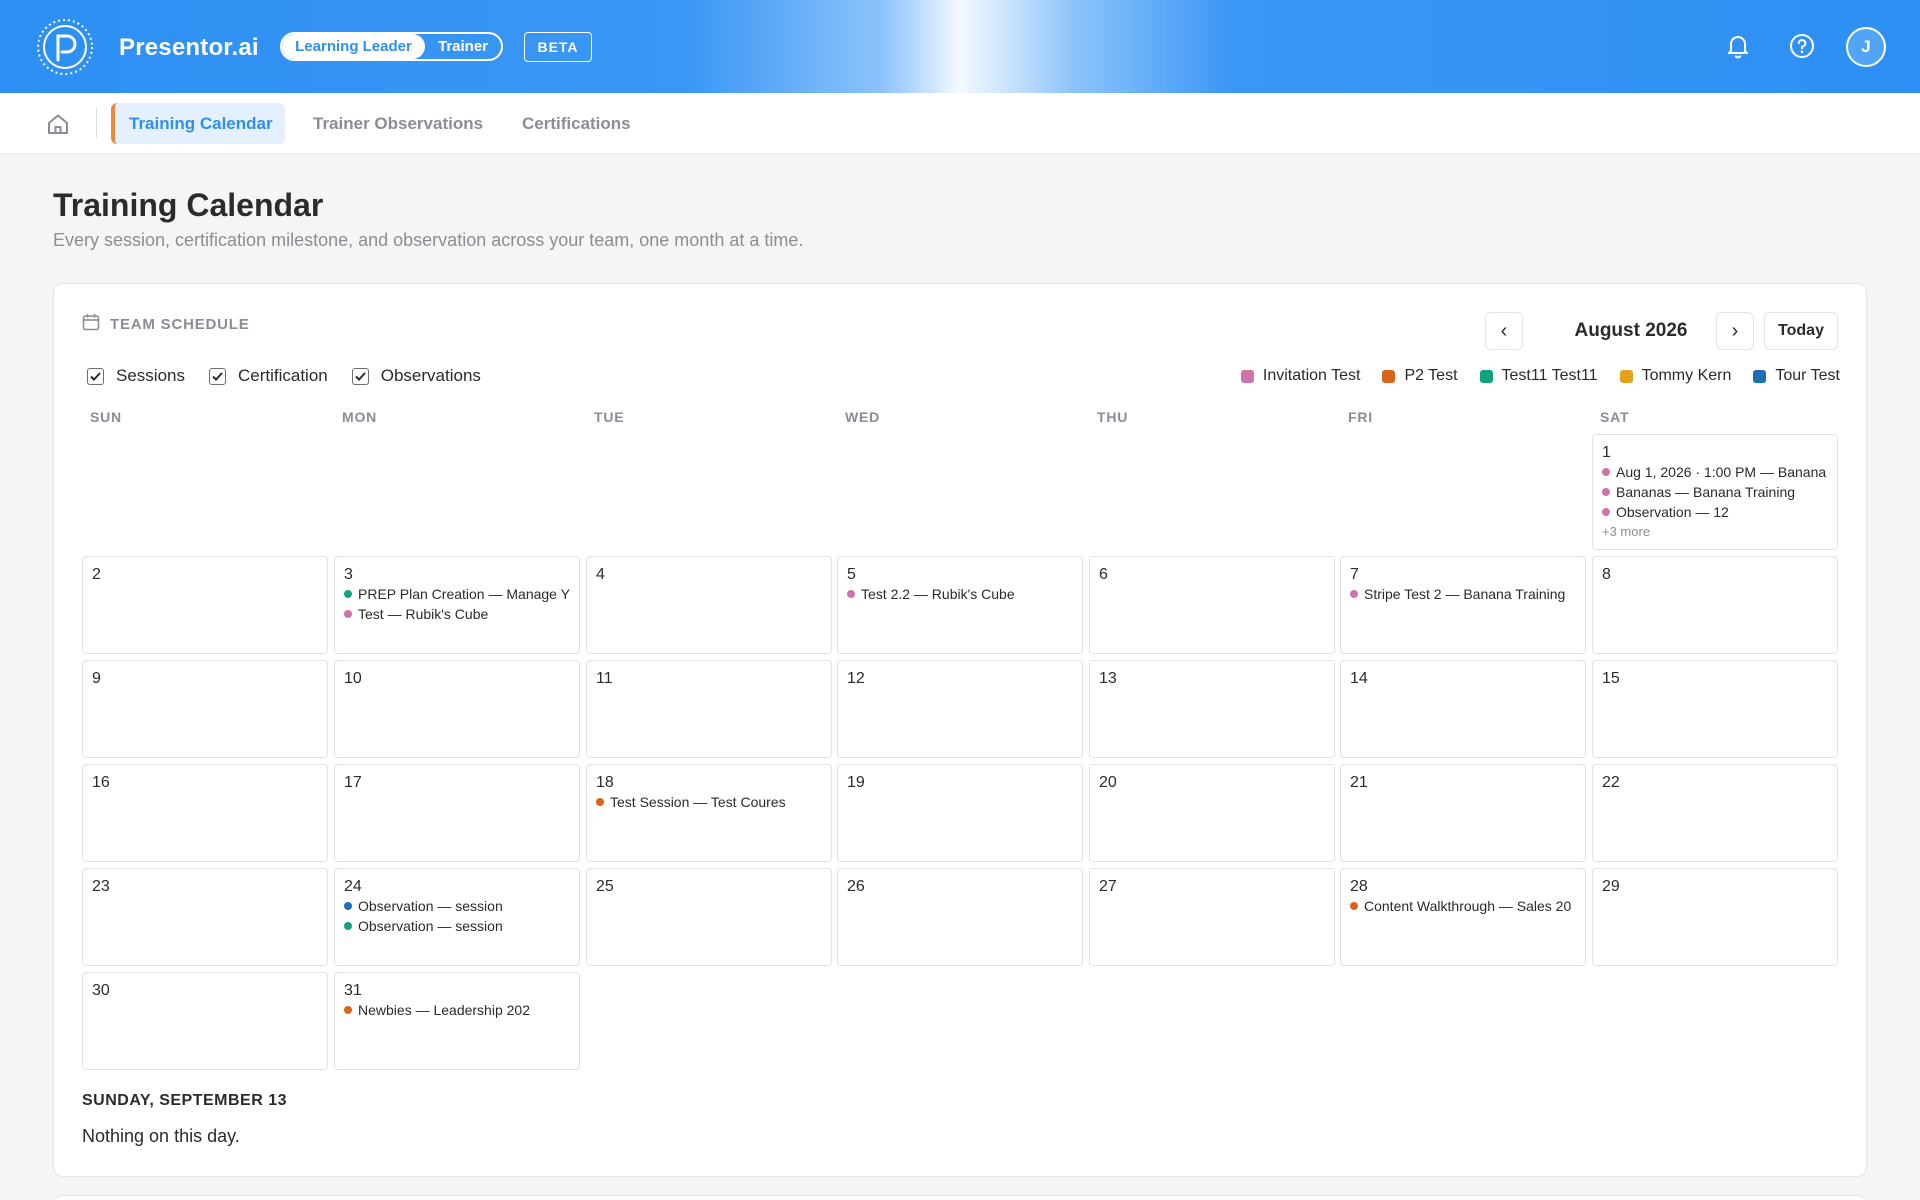  Describe the element at coordinates (1715, 917) in the screenshot. I see `calendar-day-29: 29` at that location.